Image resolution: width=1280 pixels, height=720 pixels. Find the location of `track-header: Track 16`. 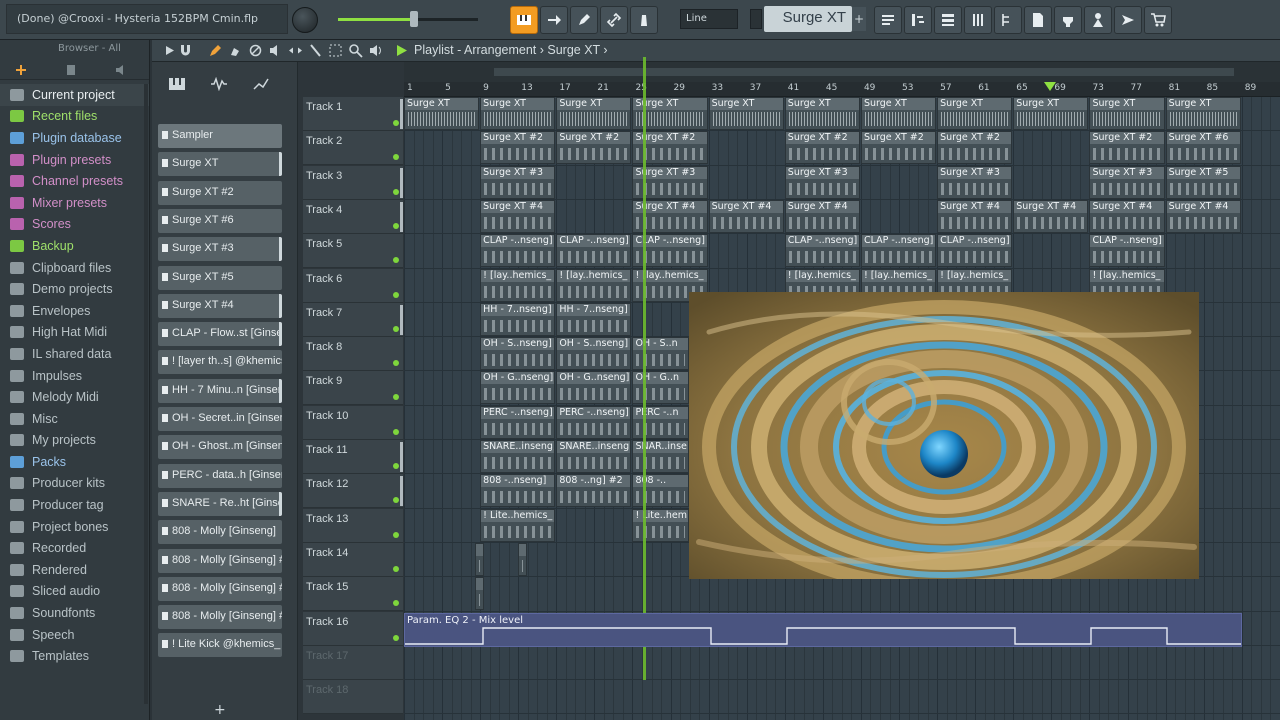

track-header: Track 16 is located at coordinates (353, 628).